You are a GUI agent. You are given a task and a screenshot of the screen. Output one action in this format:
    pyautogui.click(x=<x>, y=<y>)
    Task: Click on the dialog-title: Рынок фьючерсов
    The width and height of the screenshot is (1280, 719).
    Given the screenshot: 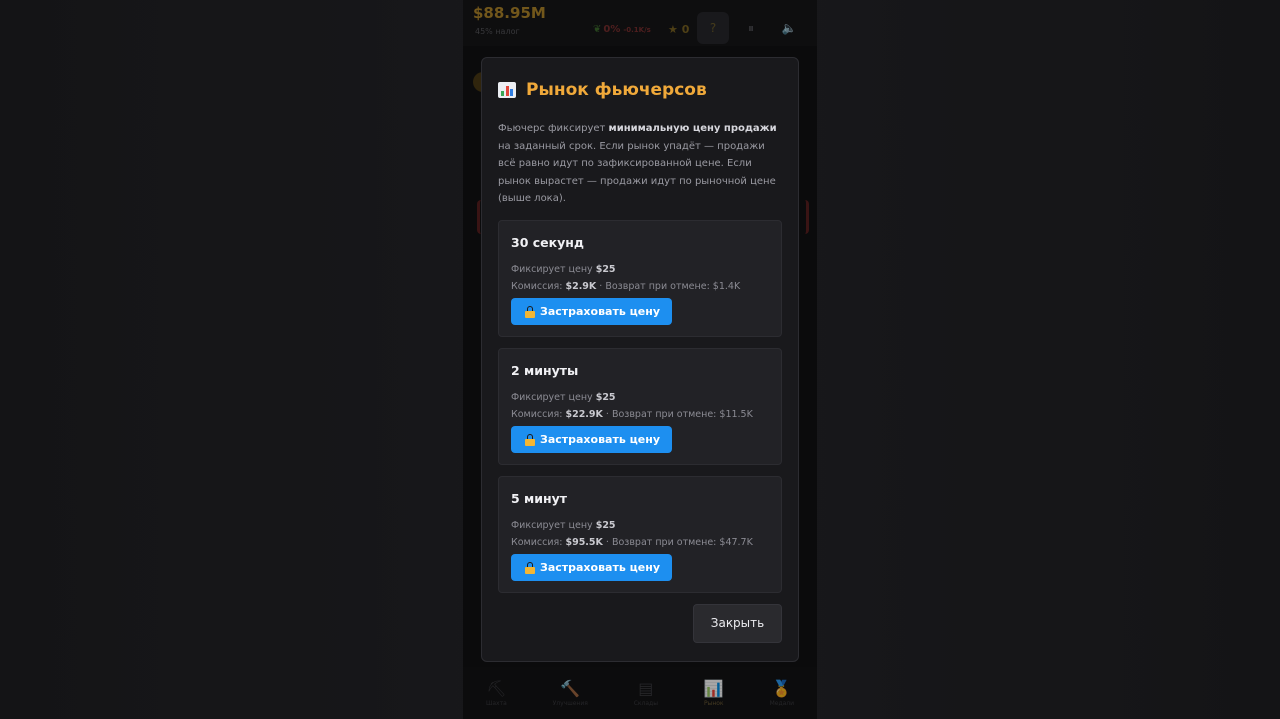 What is the action you would take?
    pyautogui.click(x=640, y=90)
    